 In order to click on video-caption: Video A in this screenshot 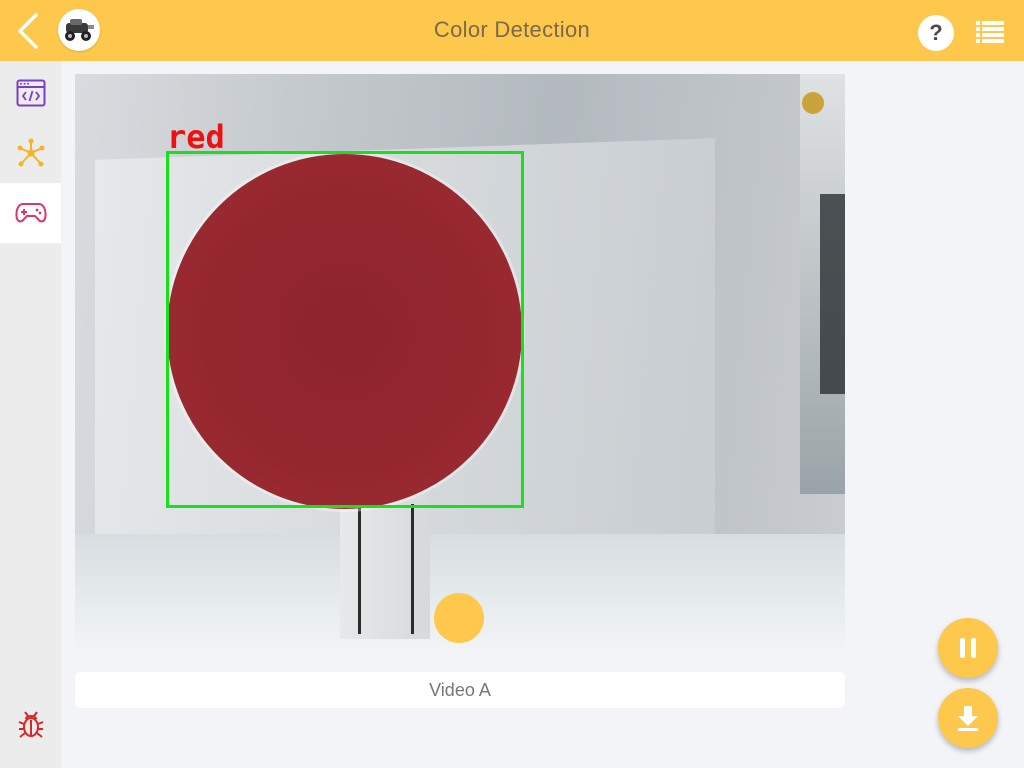, I will do `click(460, 690)`.